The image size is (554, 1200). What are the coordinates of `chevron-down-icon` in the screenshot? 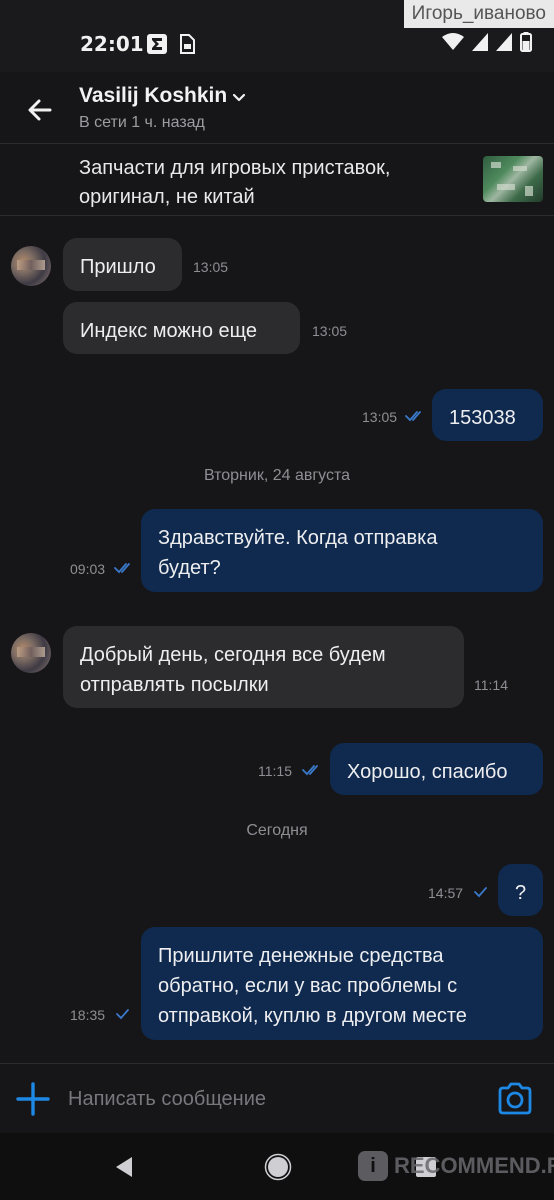 It's located at (239, 97).